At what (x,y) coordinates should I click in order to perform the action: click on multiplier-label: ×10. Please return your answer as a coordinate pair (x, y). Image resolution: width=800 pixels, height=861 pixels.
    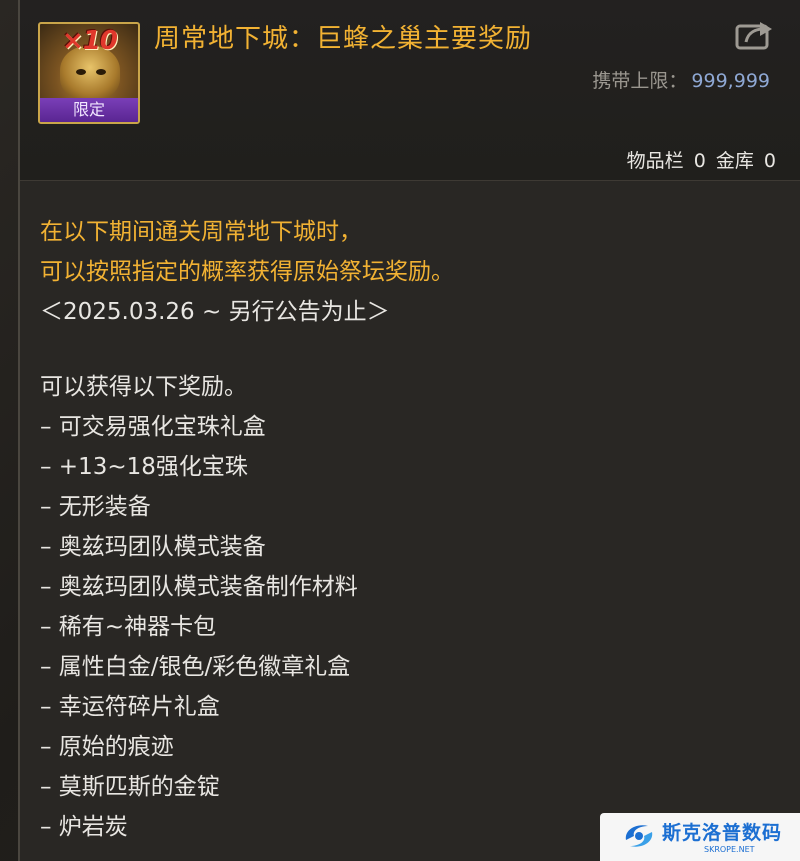
    Looking at the image, I should click on (90, 41).